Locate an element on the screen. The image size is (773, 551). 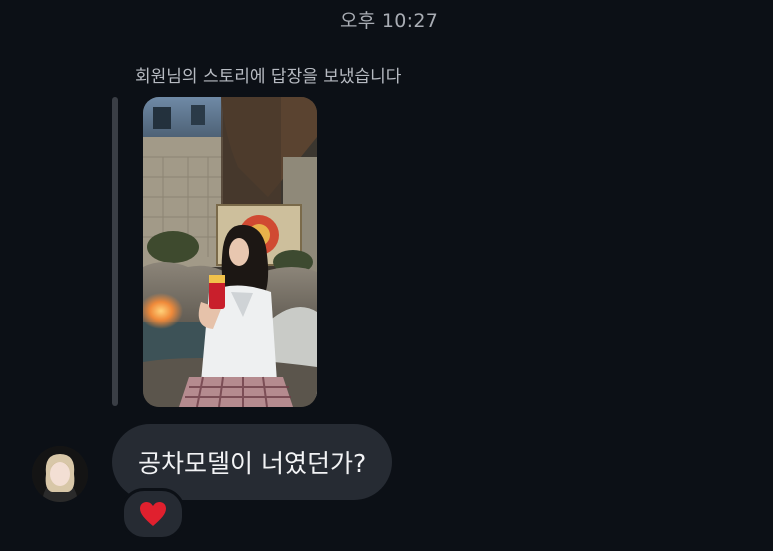
story-thumbnail is located at coordinates (230, 252).